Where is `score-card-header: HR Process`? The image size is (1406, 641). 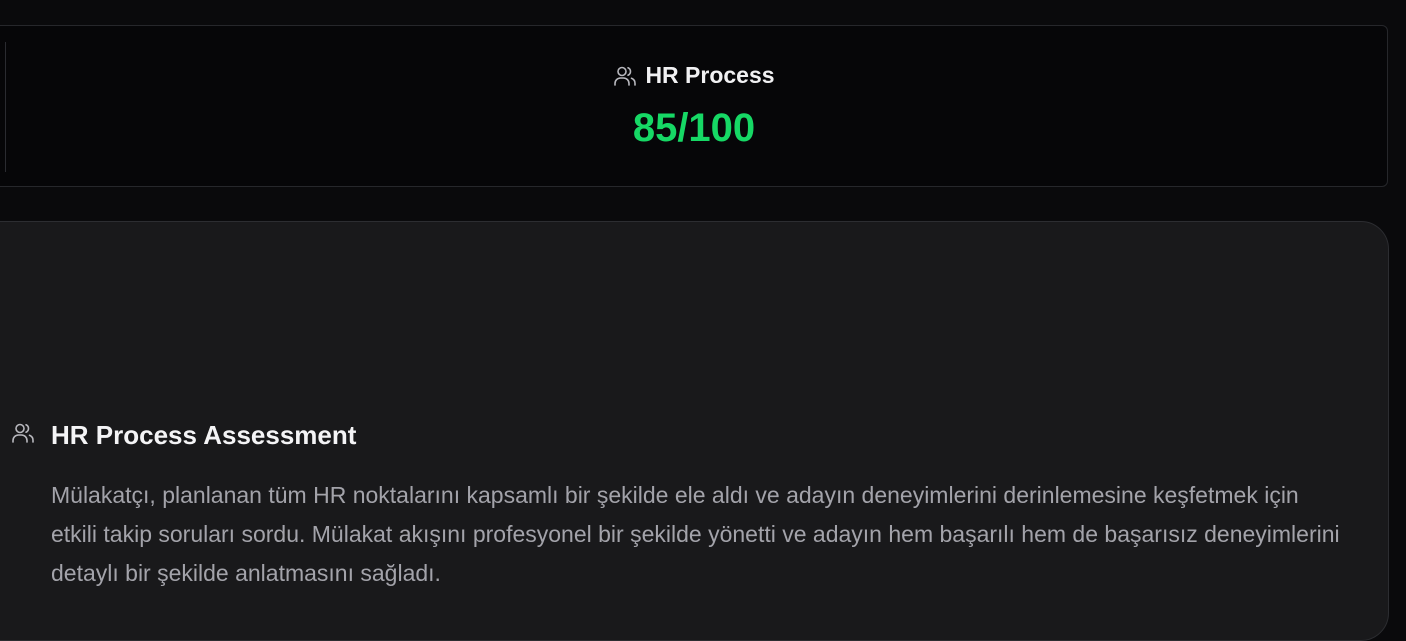
score-card-header: HR Process is located at coordinates (694, 75).